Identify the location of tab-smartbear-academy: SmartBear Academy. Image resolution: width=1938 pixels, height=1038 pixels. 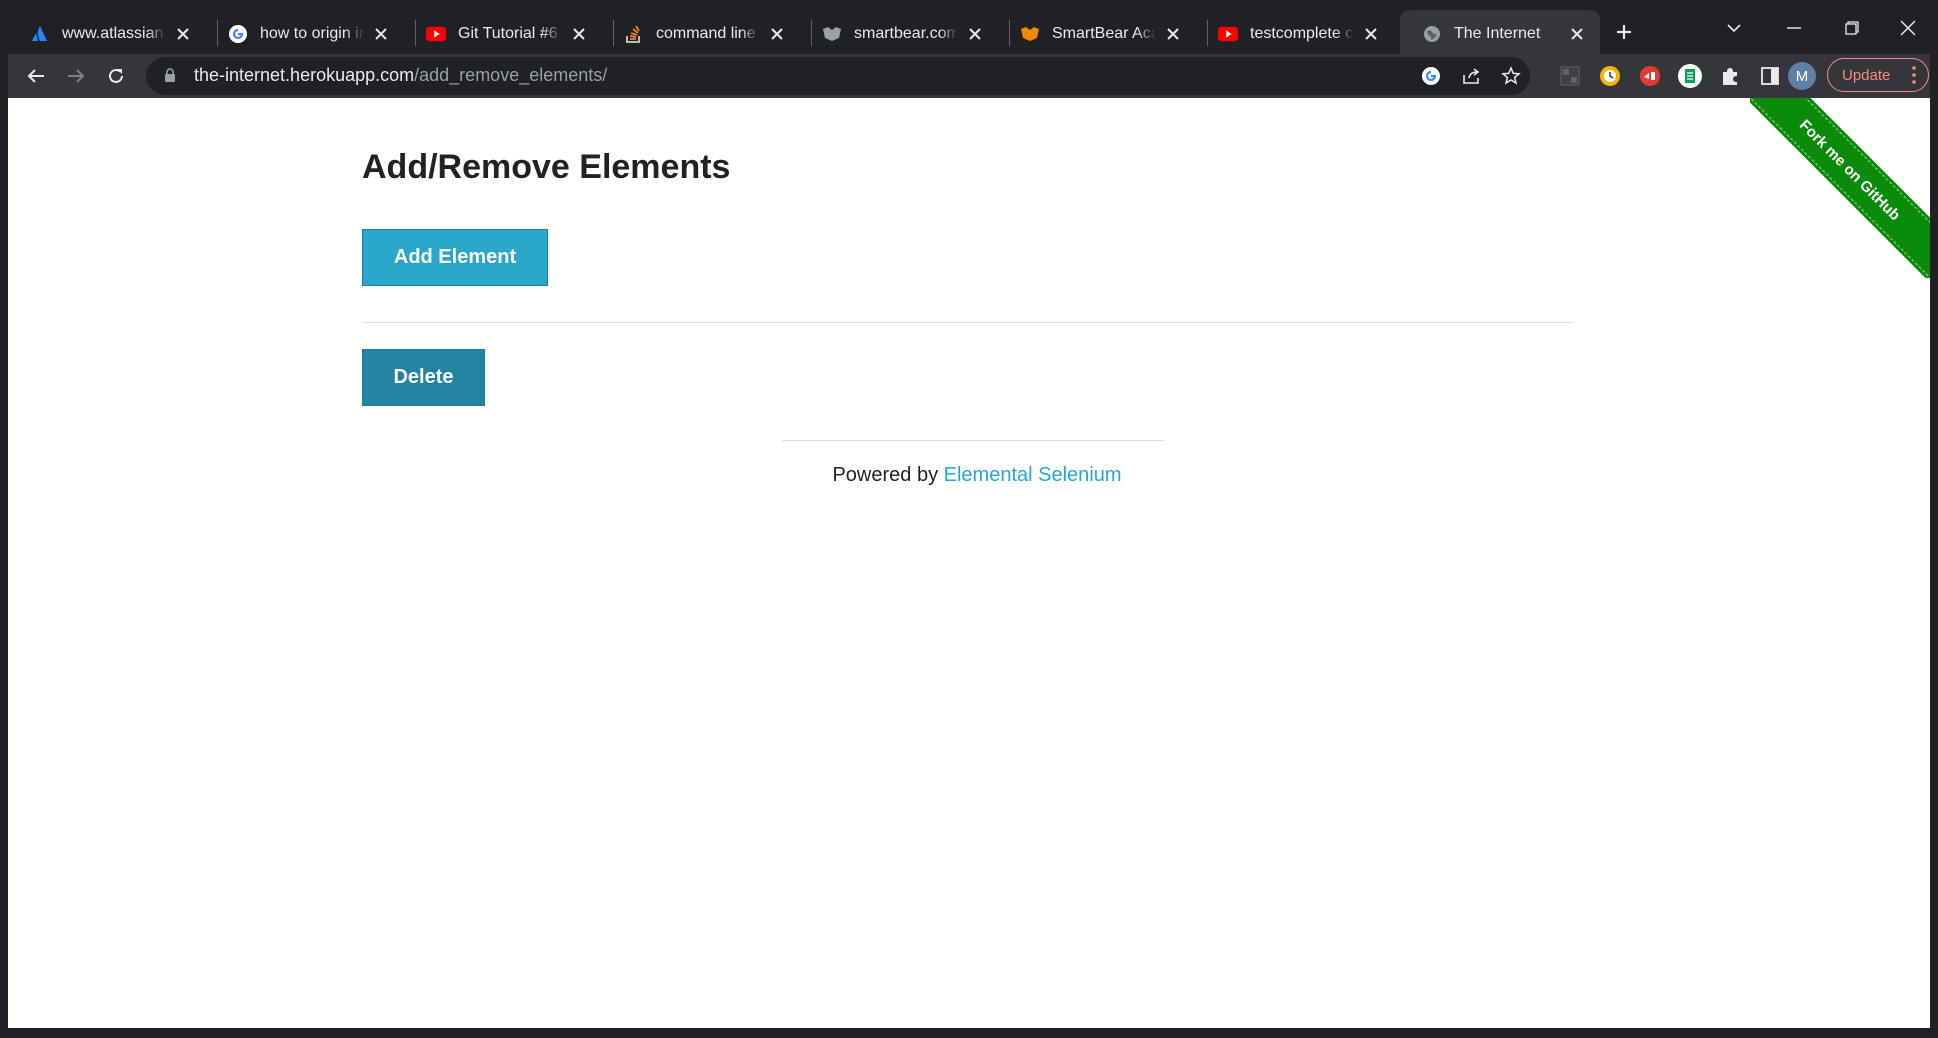
(1097, 34).